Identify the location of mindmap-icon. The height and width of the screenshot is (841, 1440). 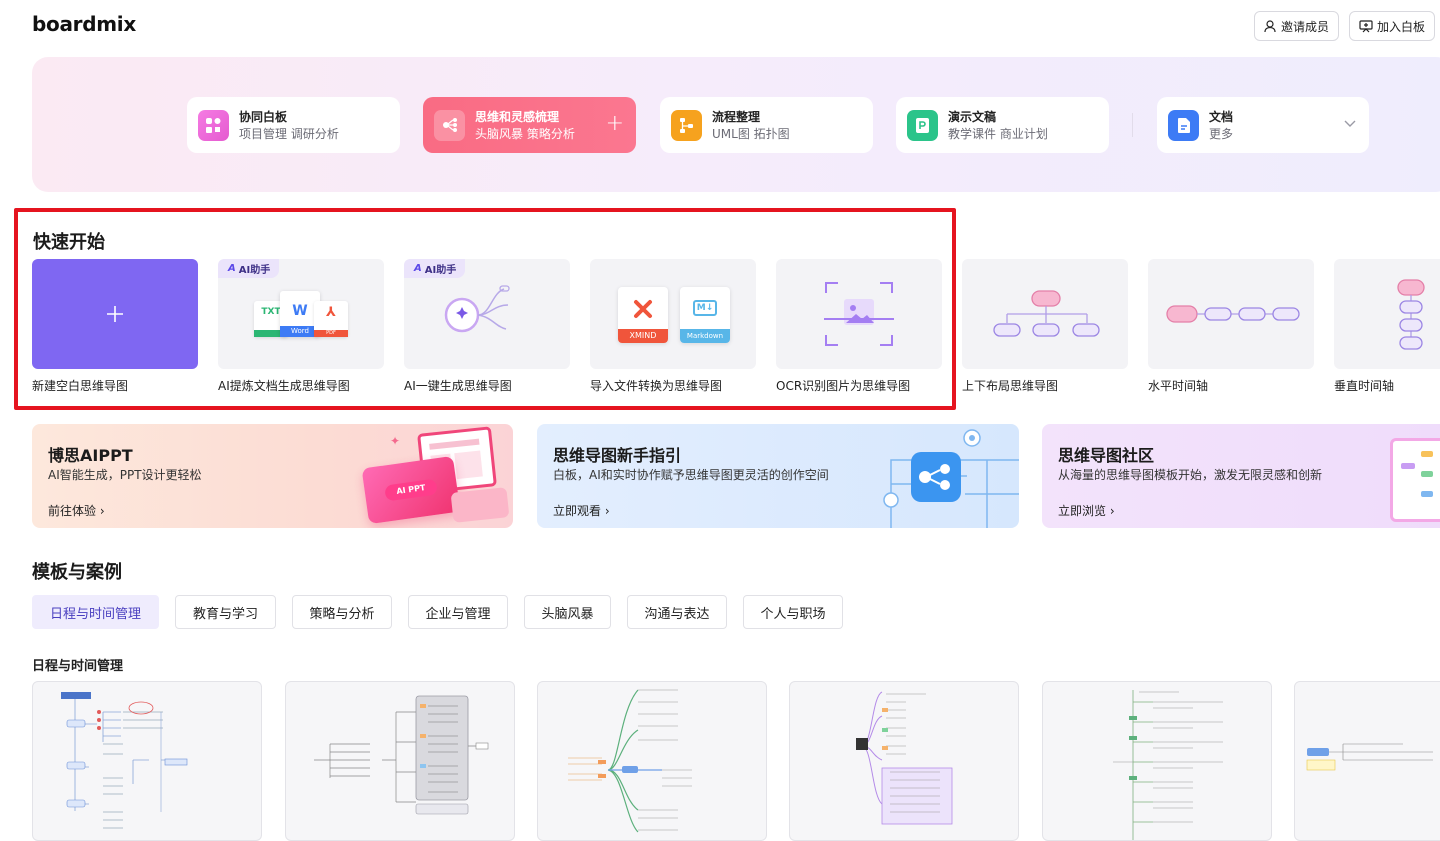
(449, 125).